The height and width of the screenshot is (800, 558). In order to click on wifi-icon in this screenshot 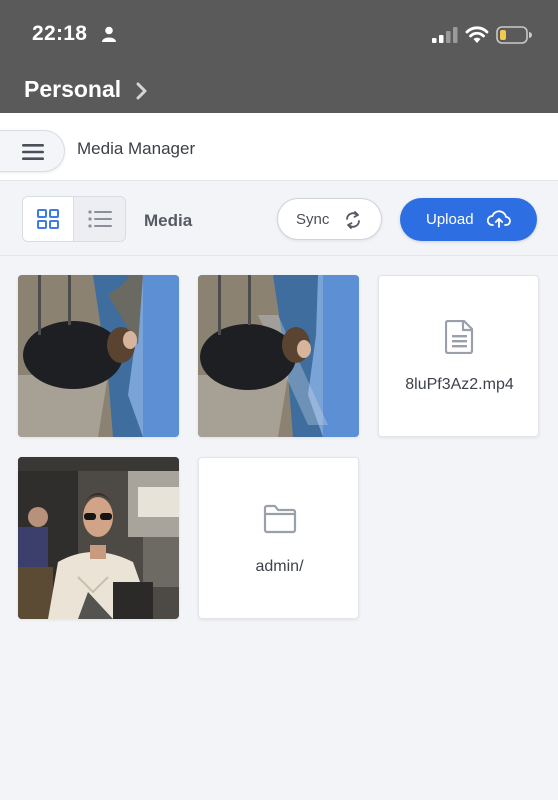, I will do `click(477, 34)`.